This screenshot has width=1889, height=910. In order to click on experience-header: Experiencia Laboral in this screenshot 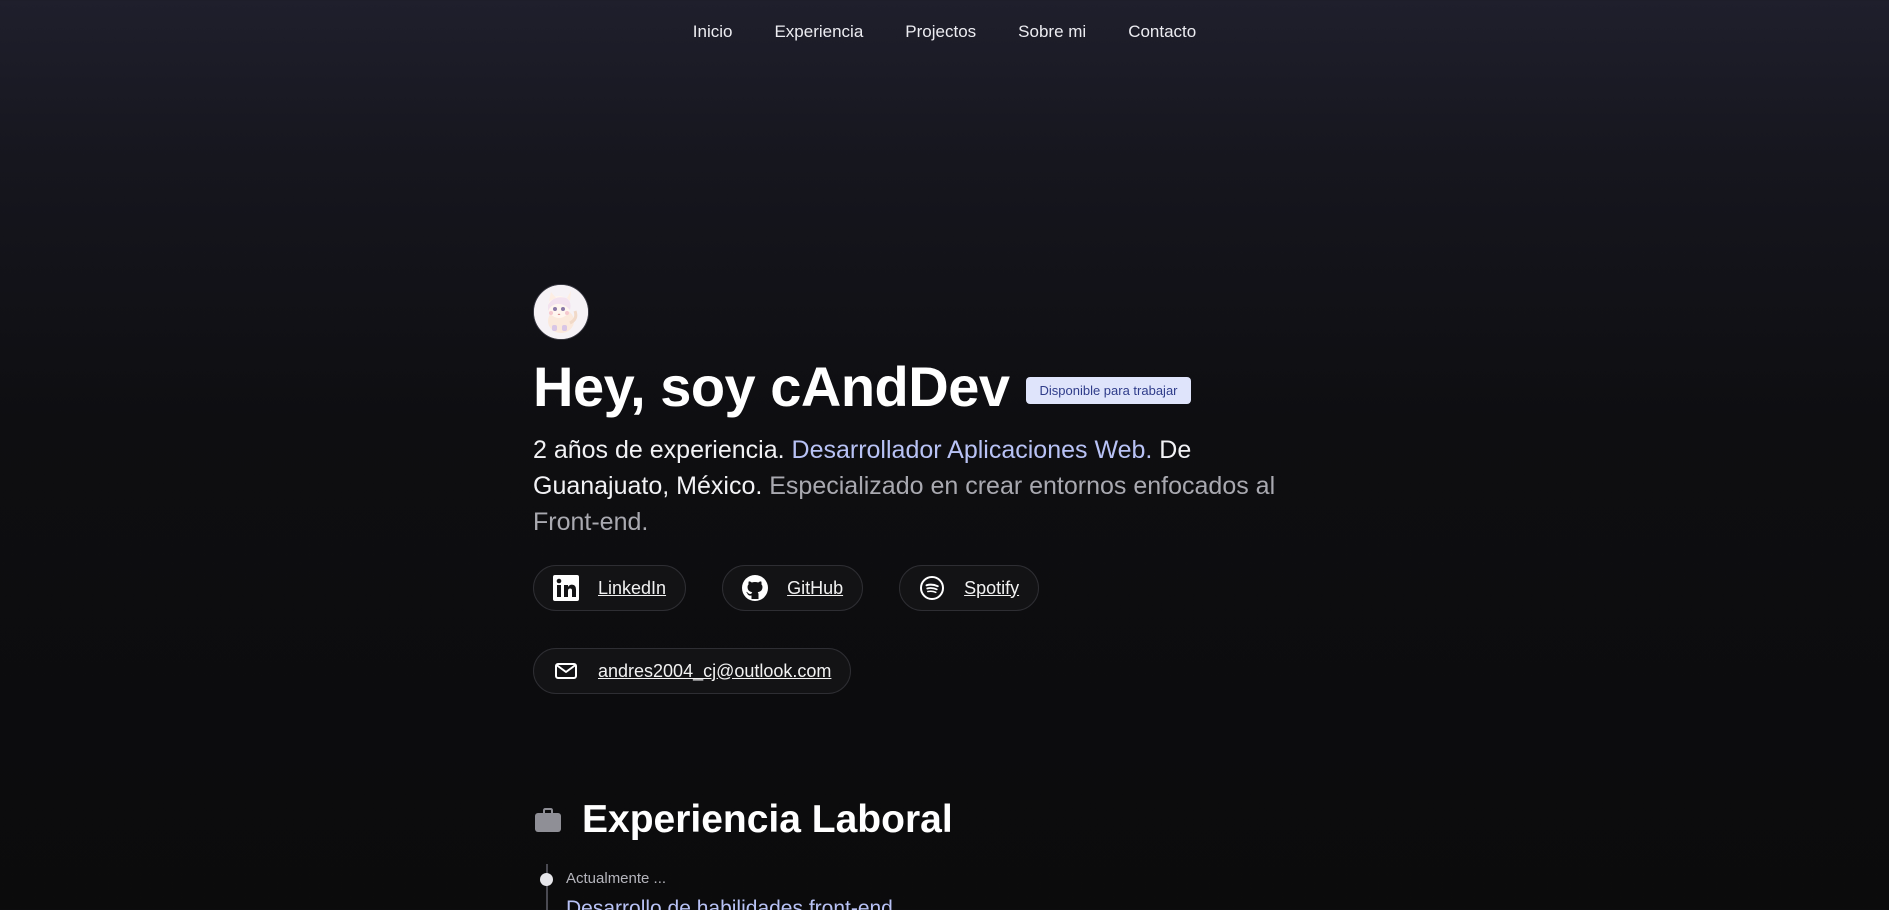, I will do `click(943, 820)`.